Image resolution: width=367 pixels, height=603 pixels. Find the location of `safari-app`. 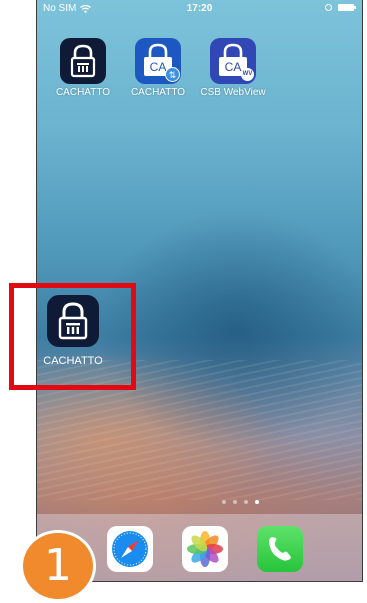

safari-app is located at coordinates (130, 549).